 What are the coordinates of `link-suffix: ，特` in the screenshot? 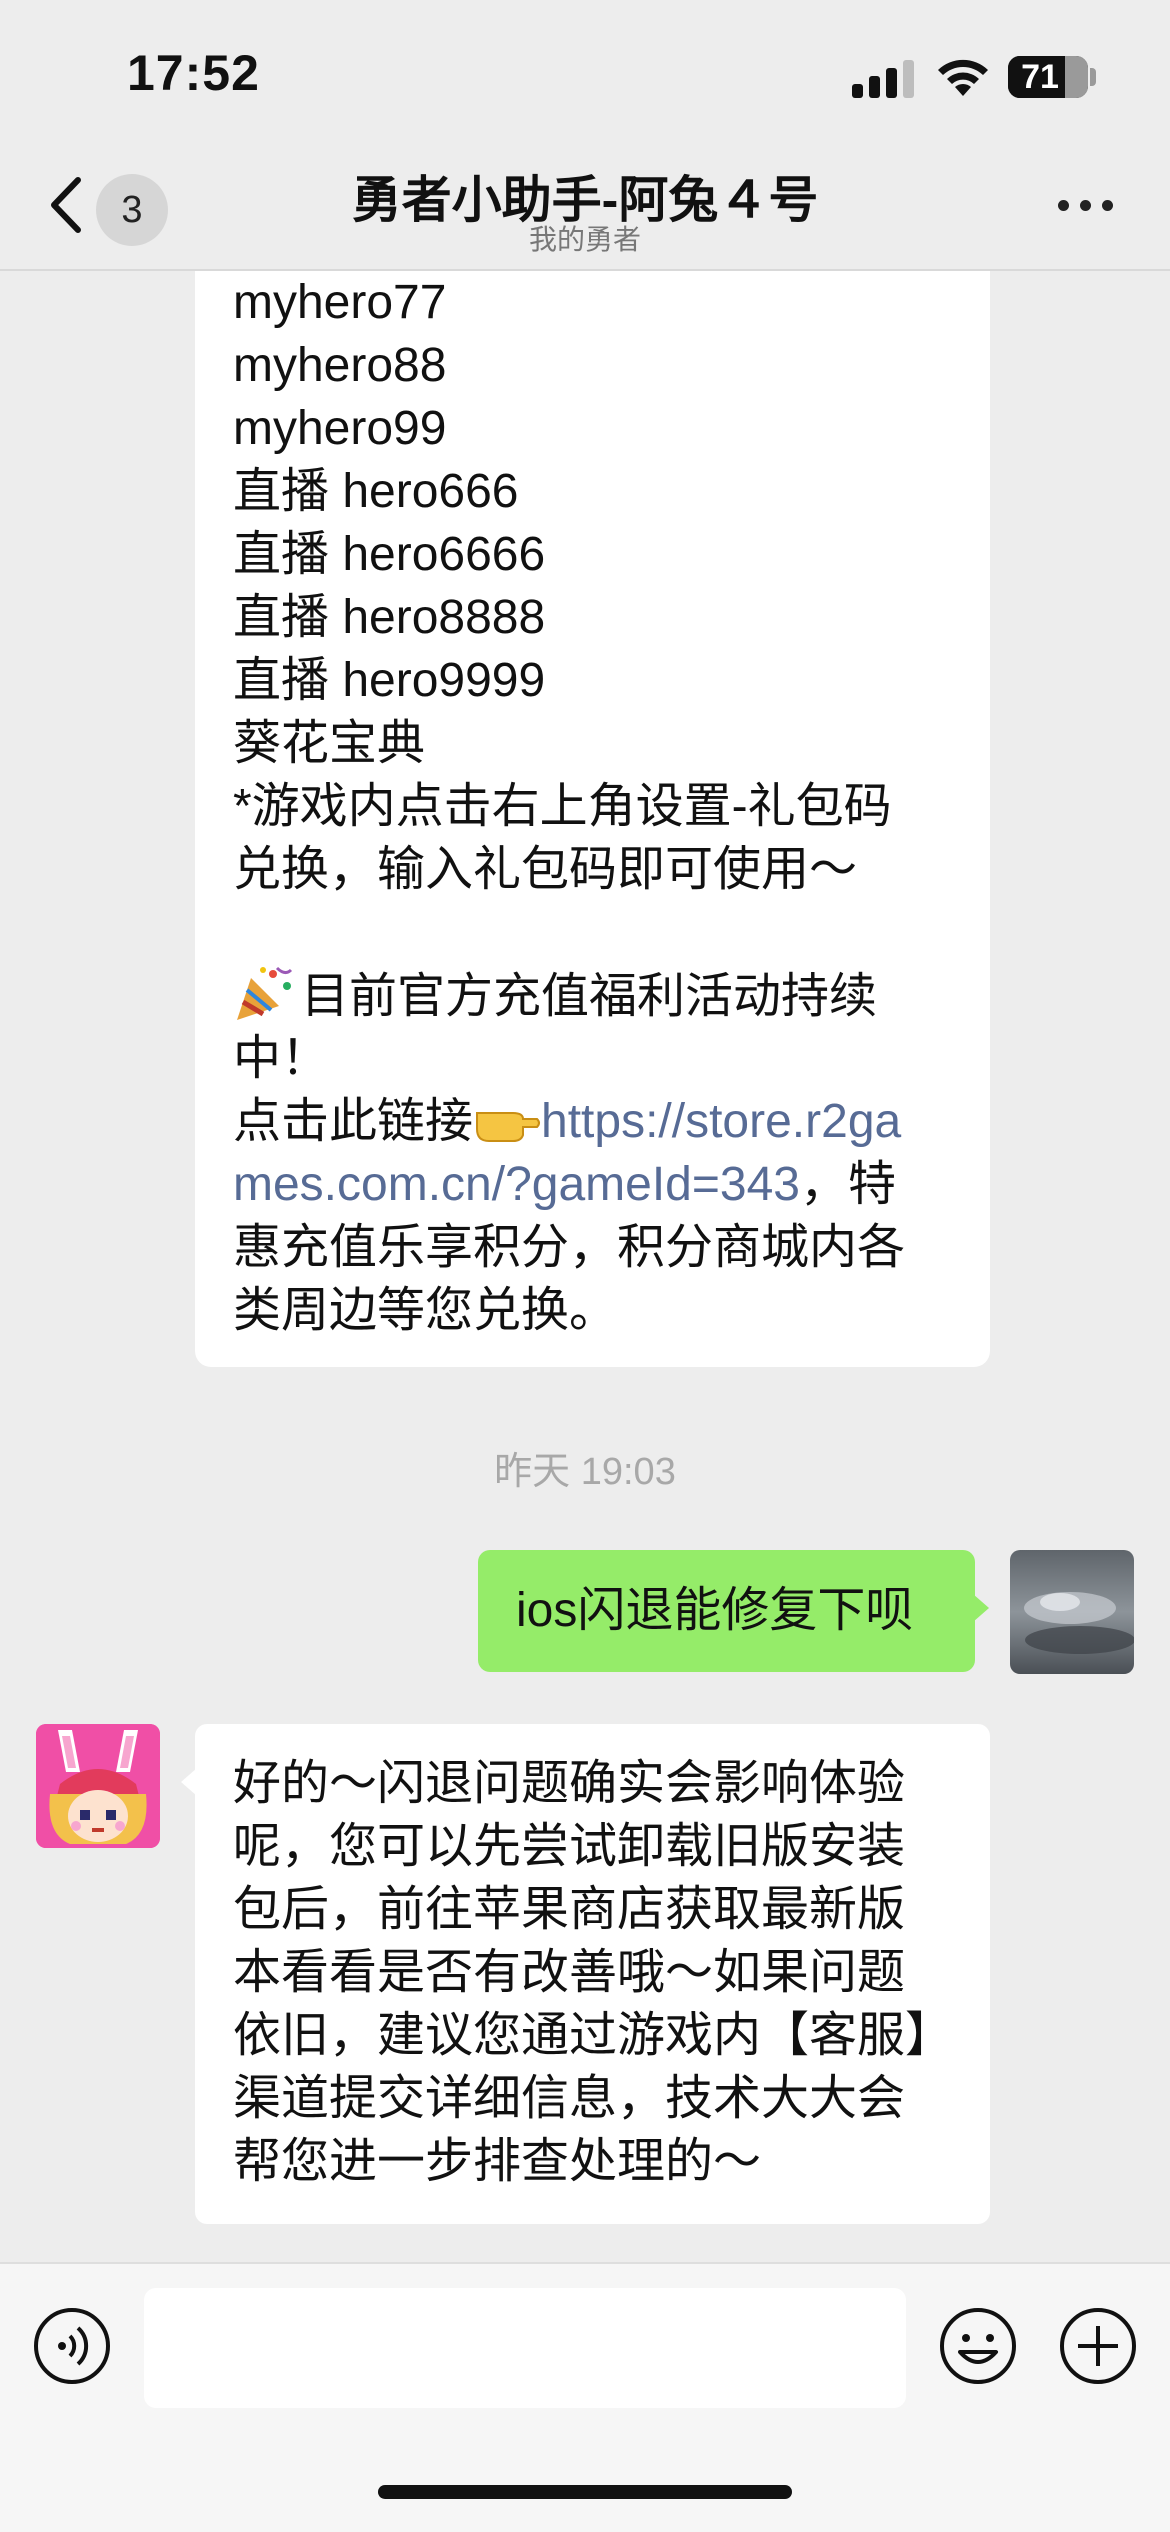 It's located at (847, 1184).